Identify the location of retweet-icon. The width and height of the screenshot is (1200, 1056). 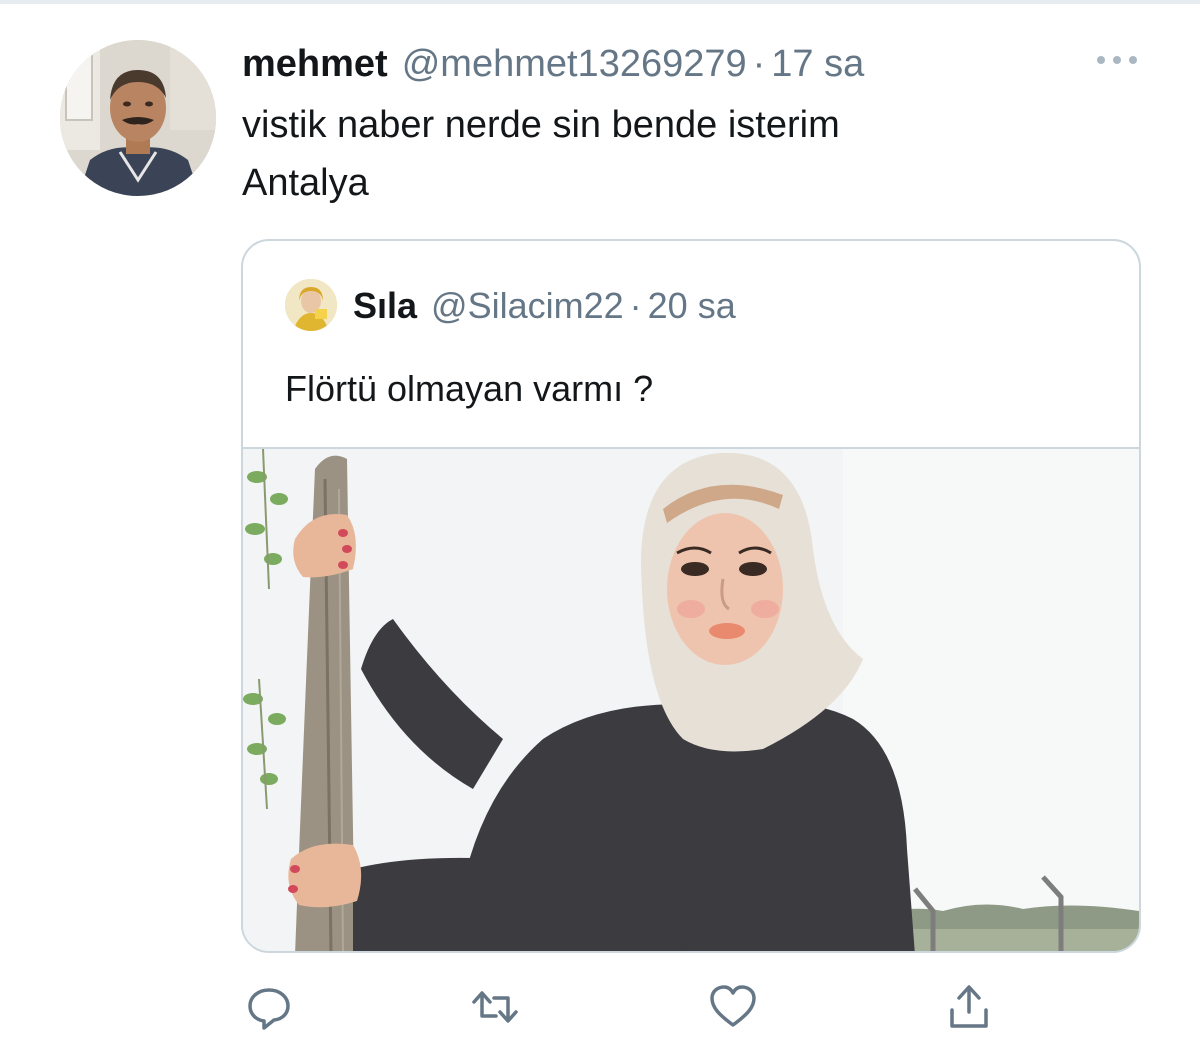
(495, 1007).